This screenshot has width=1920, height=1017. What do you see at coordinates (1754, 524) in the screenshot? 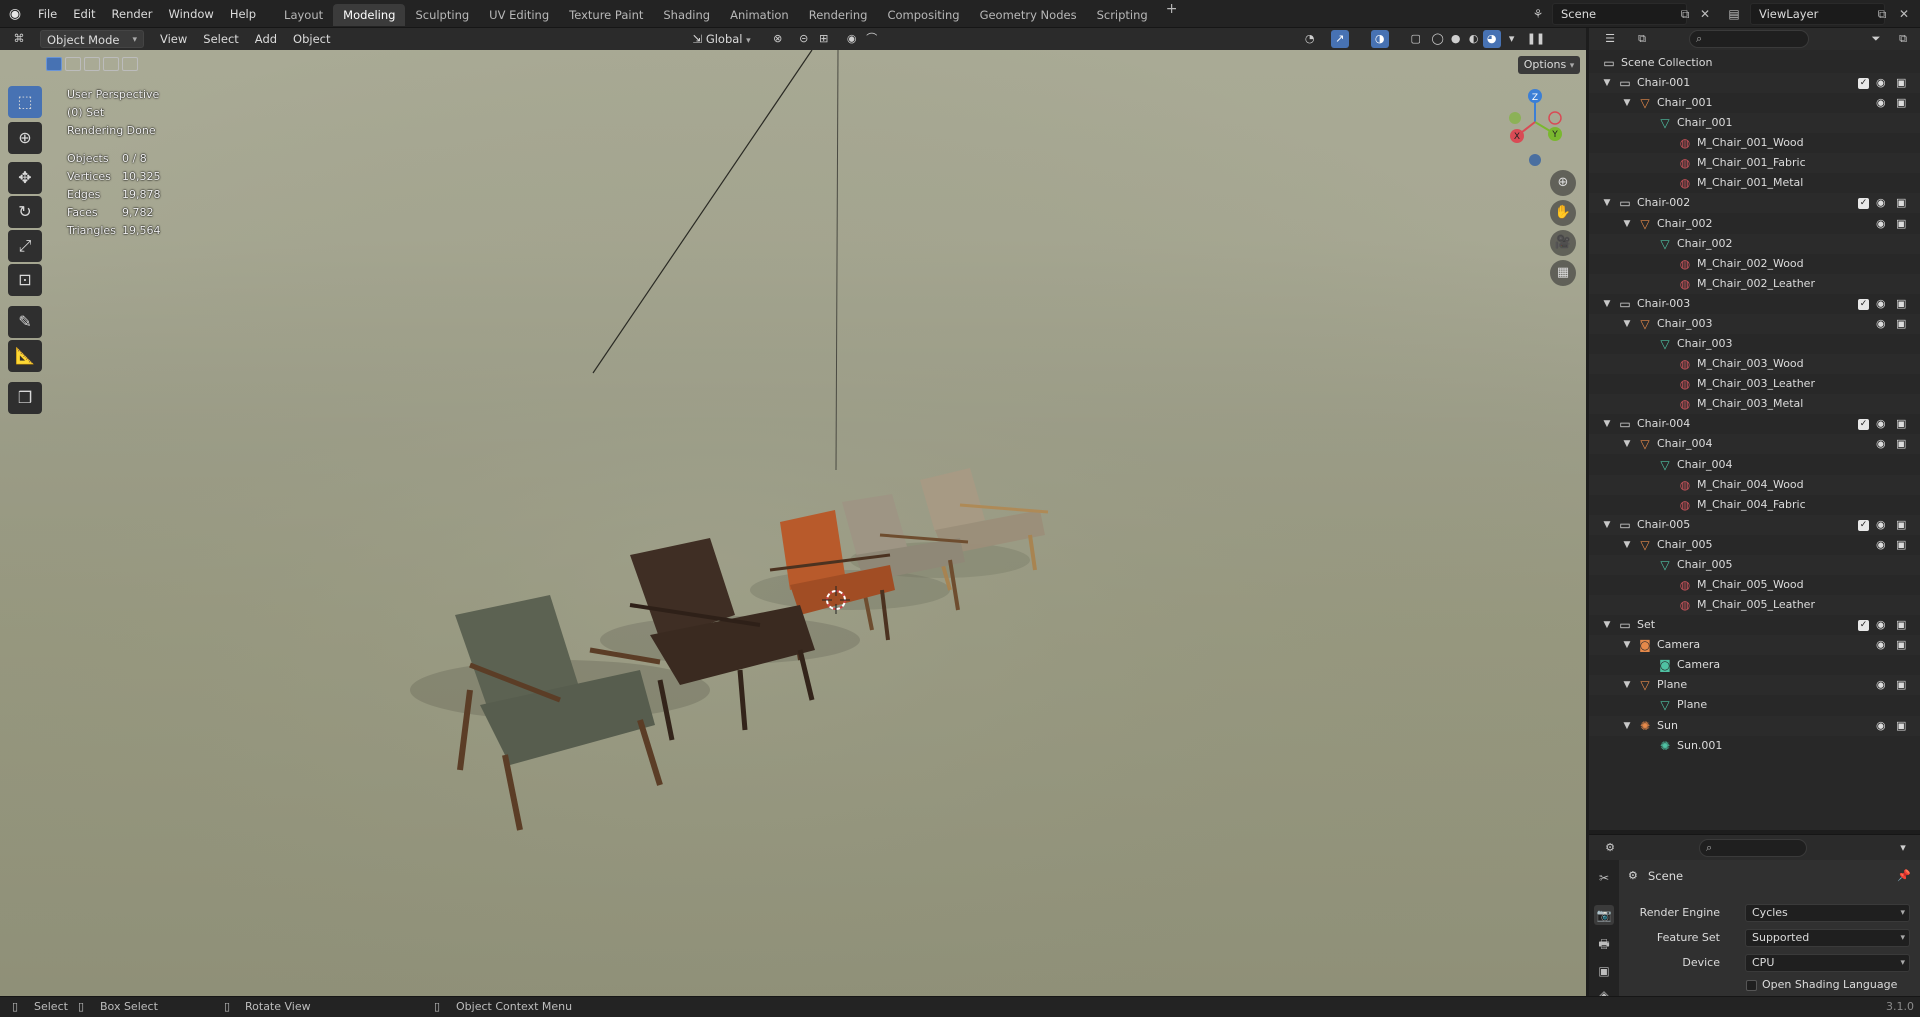
I see `outliner-item-collection: ▼ ▭ Chair-005 ✓ ◉ ▣` at bounding box center [1754, 524].